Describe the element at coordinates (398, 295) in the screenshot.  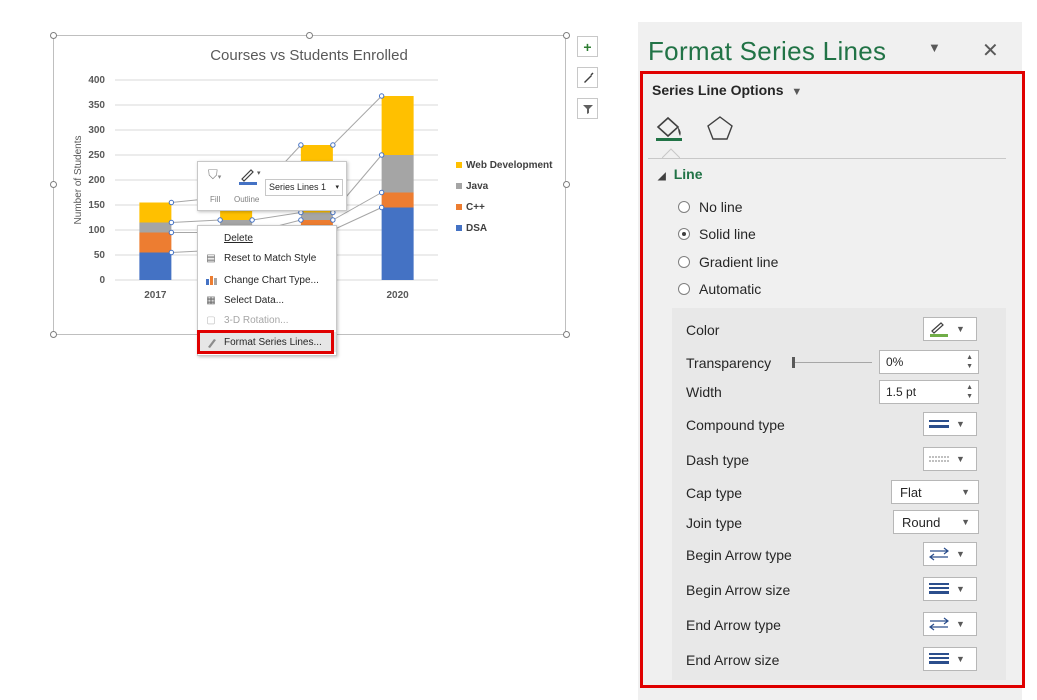
I see `x-tick-label: 2020` at that location.